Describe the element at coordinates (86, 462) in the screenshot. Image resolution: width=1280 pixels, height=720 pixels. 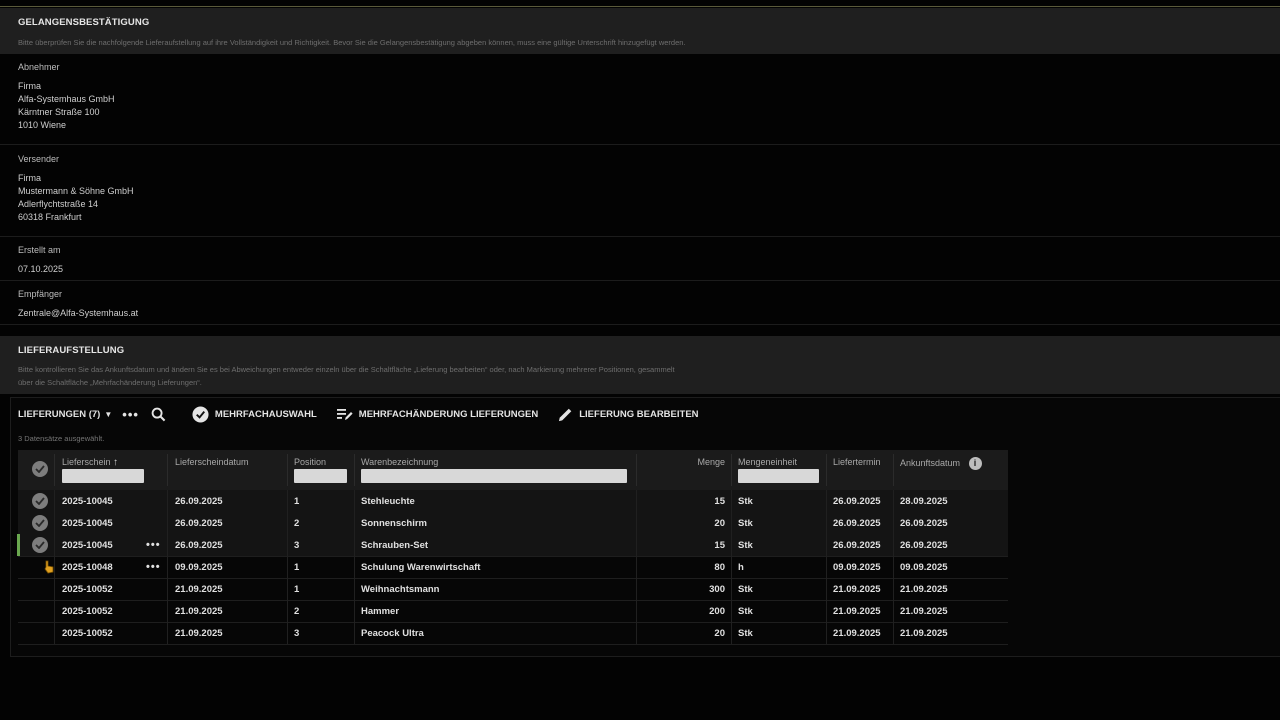
I see `column-label: Lieferschein` at that location.